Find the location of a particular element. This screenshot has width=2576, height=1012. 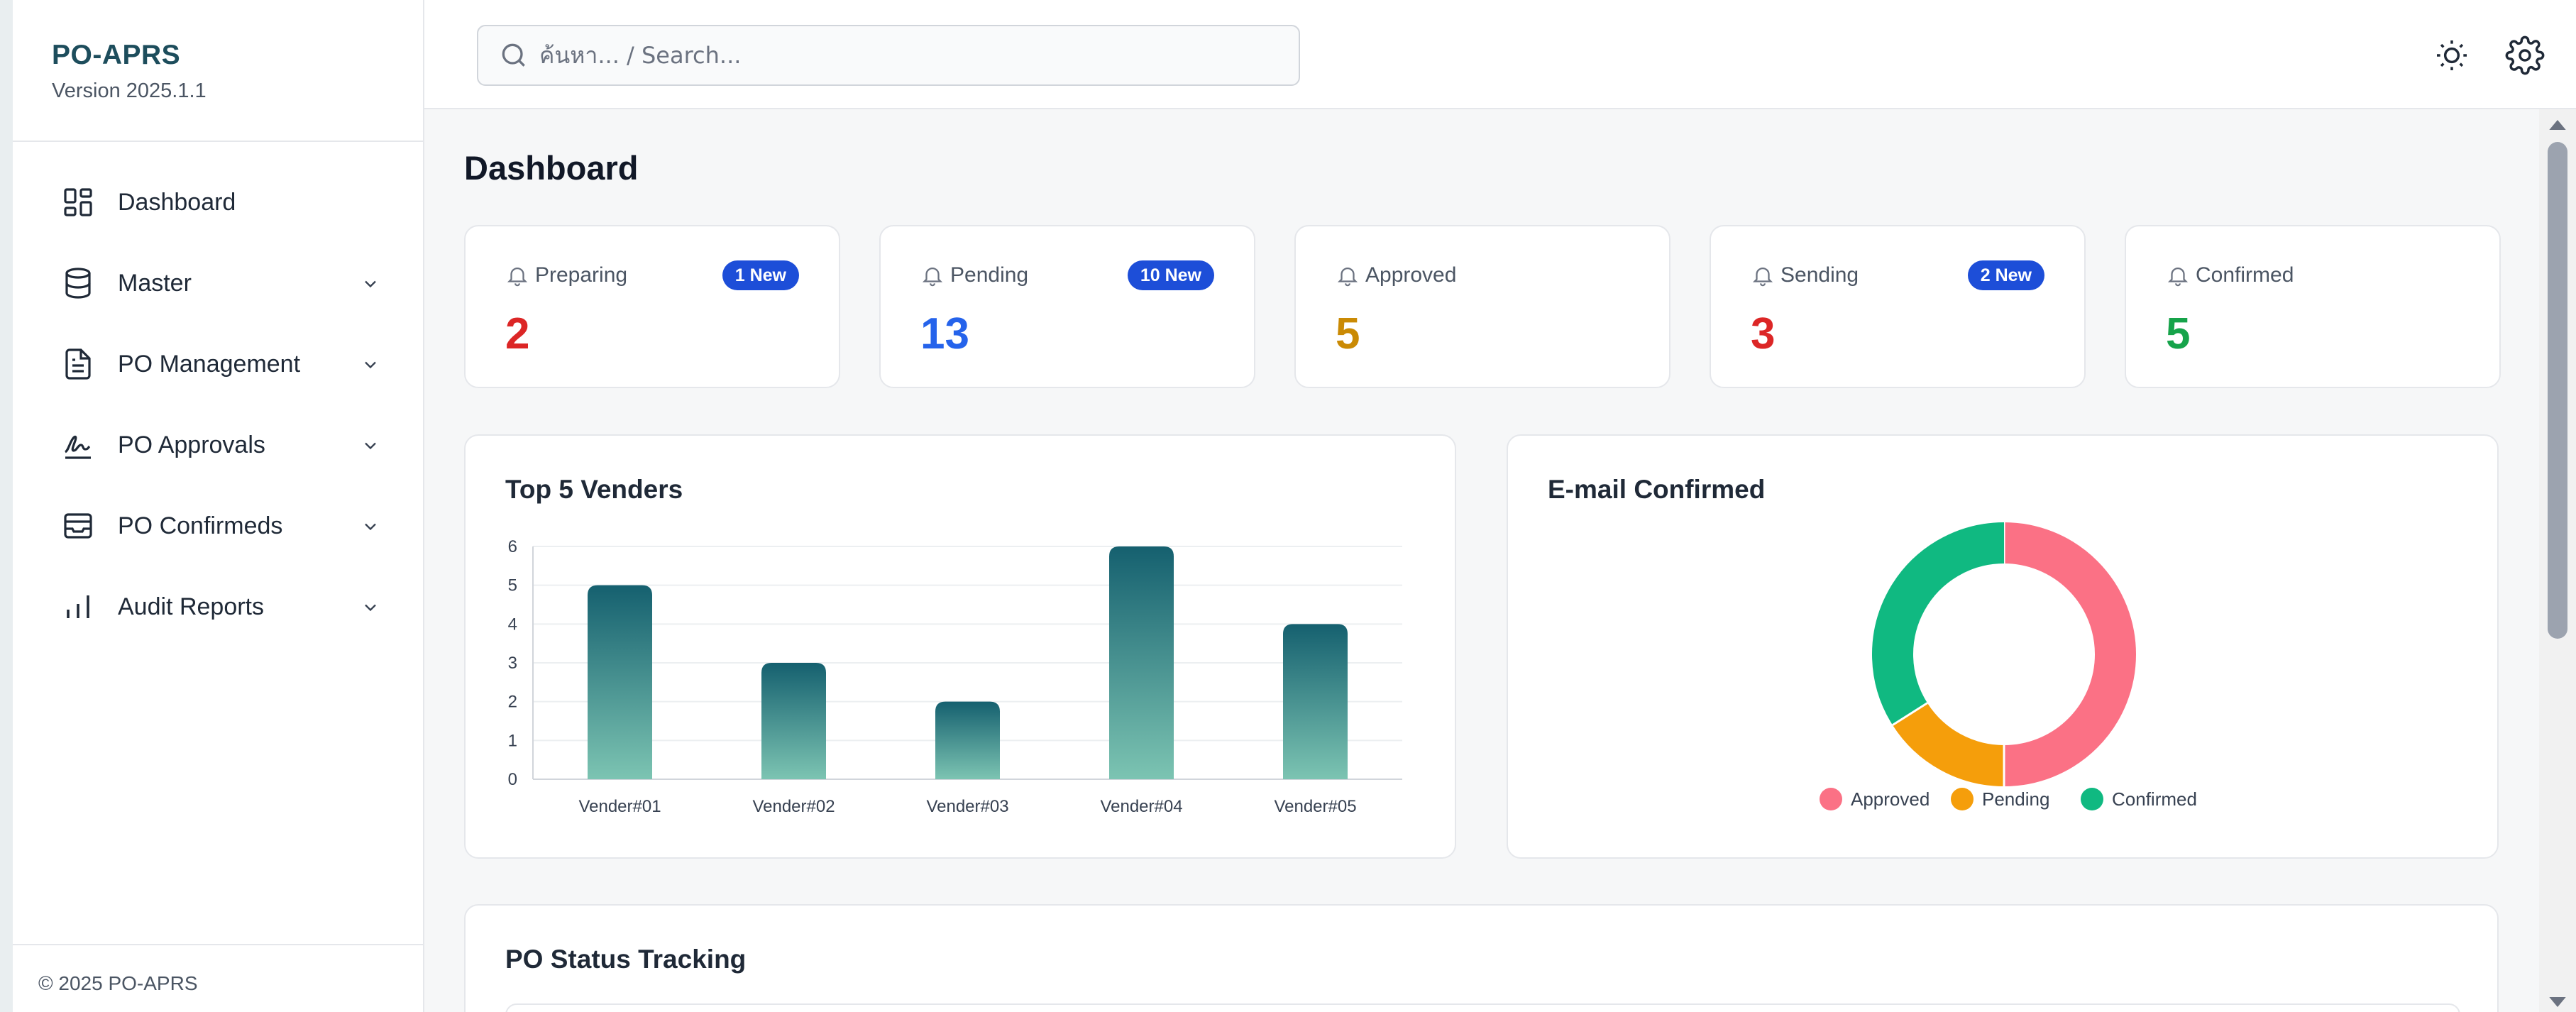

sidebar-footer-divider is located at coordinates (218, 945).